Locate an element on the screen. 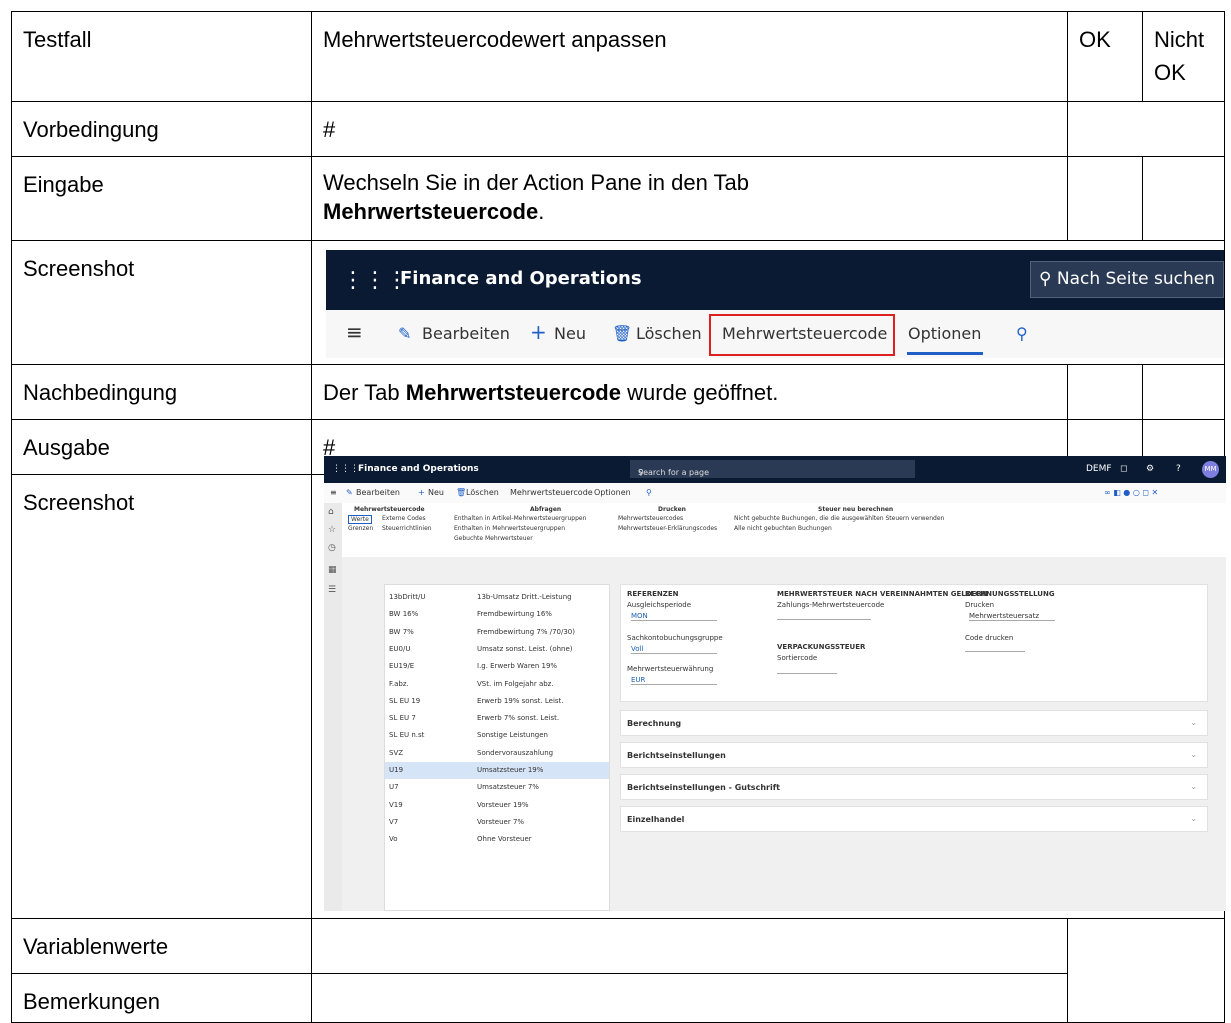  berechnung-section: Berechnung ⌄ is located at coordinates (914, 723).